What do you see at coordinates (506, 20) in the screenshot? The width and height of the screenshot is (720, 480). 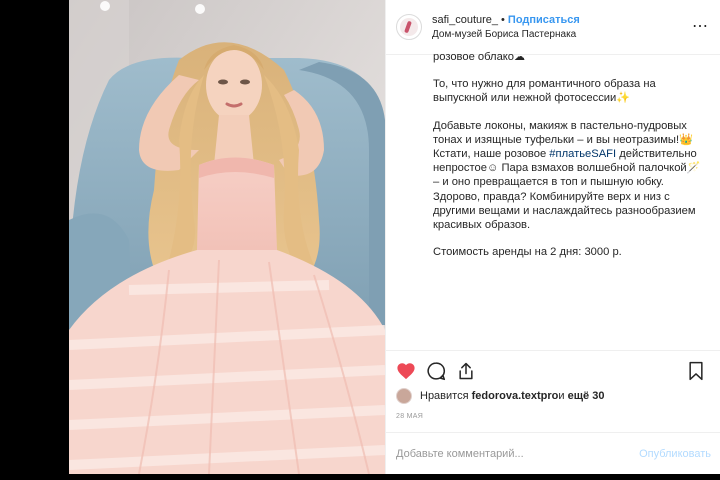 I see `header-row: safi_couture_ • Подписаться` at bounding box center [506, 20].